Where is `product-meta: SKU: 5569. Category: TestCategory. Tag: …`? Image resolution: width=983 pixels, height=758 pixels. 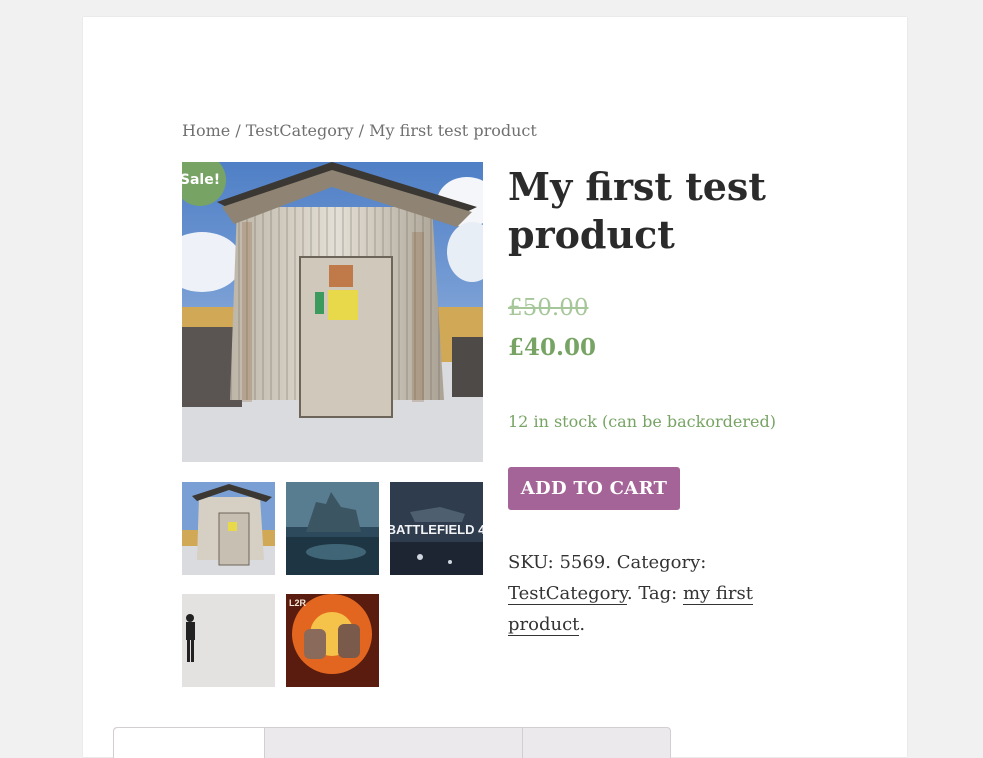
product-meta: SKU: 5569. Category: TestCategory. Tag: … is located at coordinates (653, 593).